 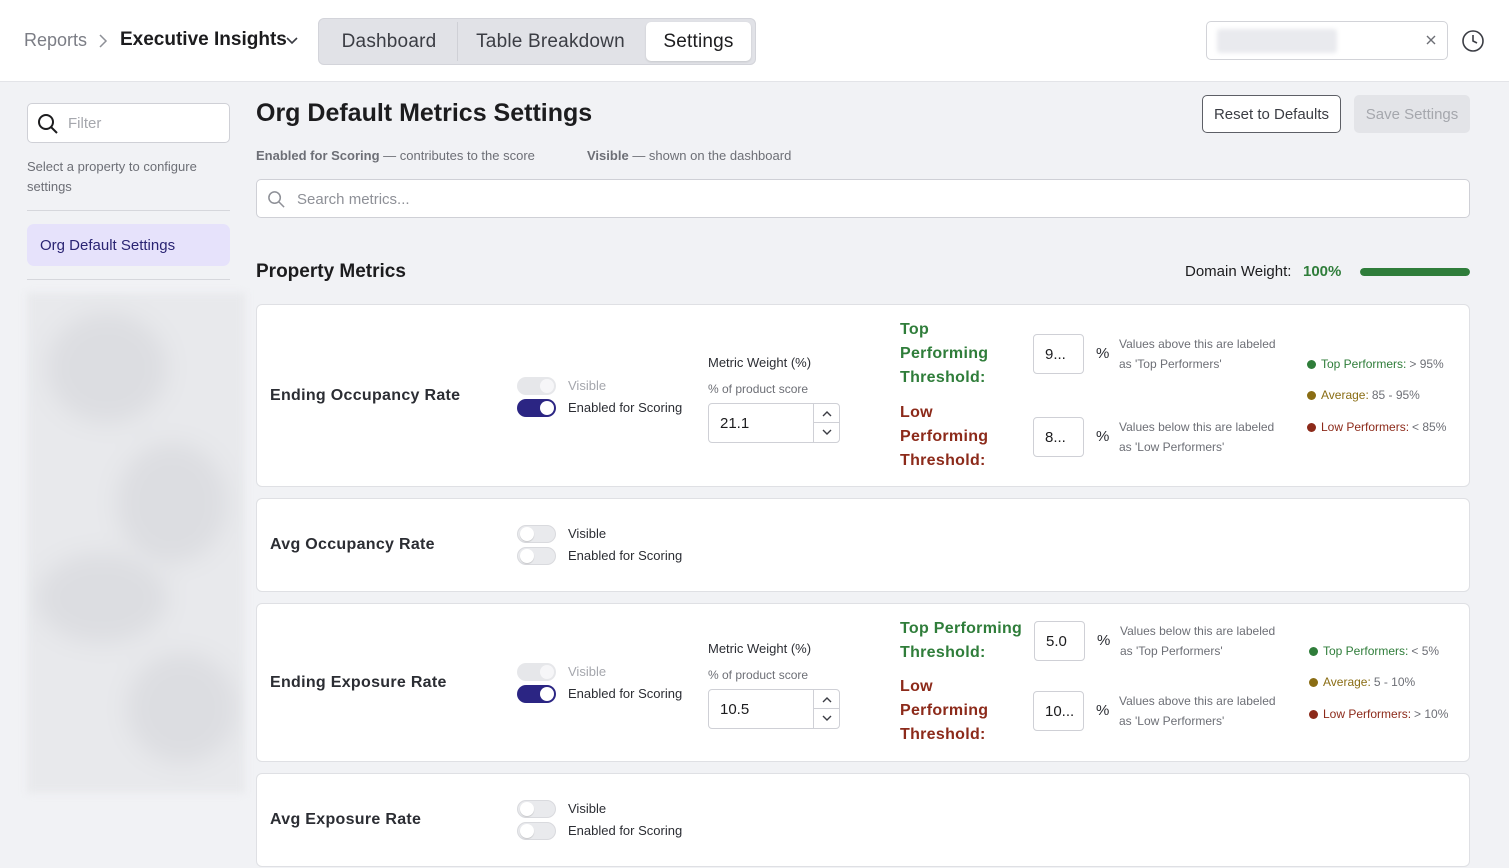 What do you see at coordinates (331, 271) in the screenshot?
I see `section-title: Property Metrics` at bounding box center [331, 271].